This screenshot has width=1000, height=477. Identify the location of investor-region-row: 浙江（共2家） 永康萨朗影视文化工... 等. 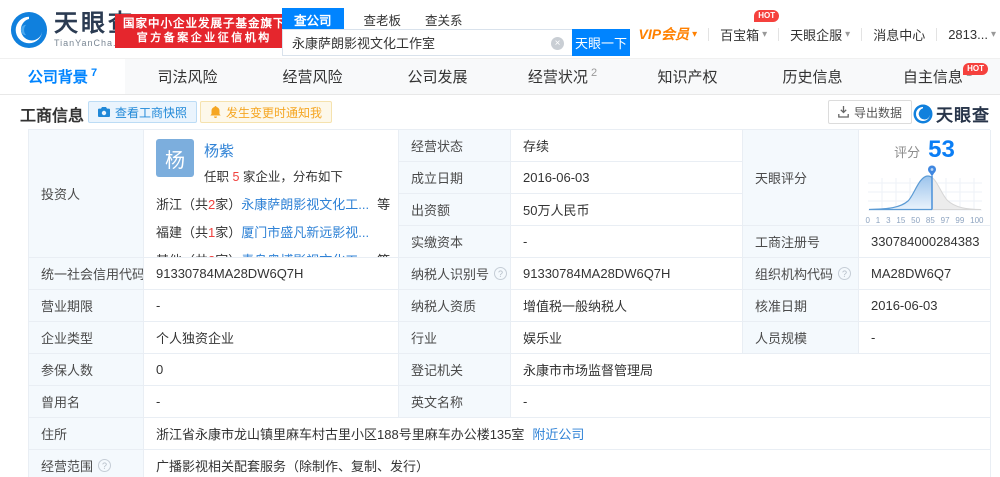
(273, 203).